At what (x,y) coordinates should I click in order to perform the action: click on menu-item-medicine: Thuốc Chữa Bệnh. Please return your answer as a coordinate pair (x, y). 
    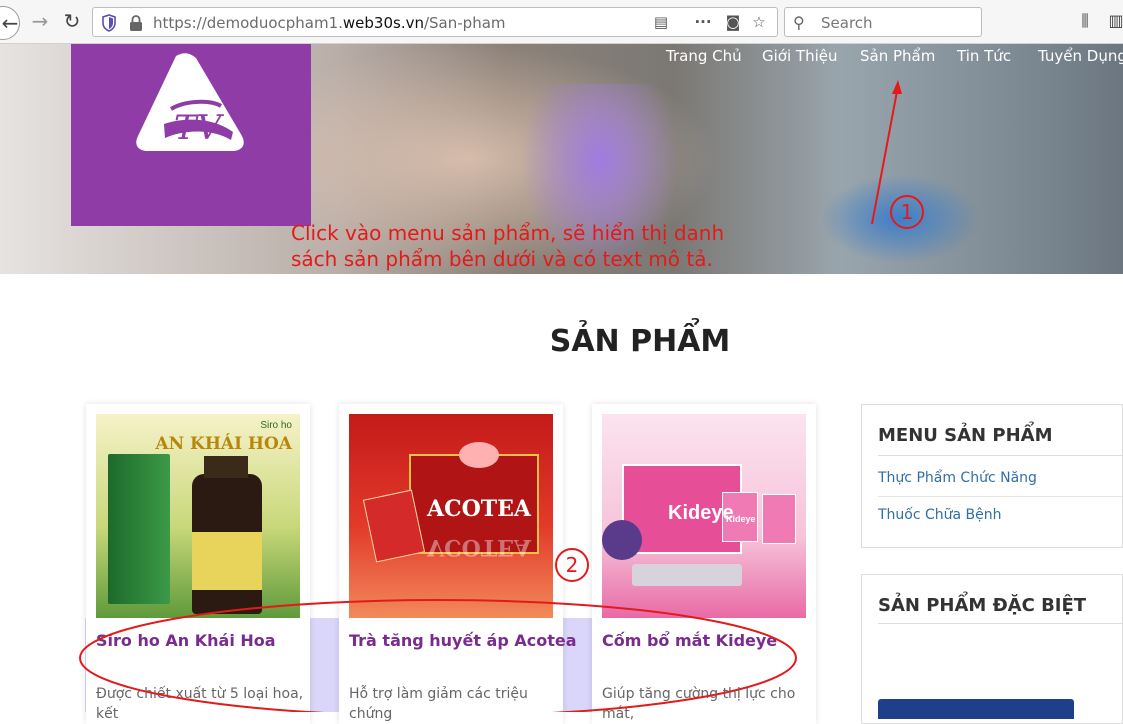
    Looking at the image, I should click on (940, 515).